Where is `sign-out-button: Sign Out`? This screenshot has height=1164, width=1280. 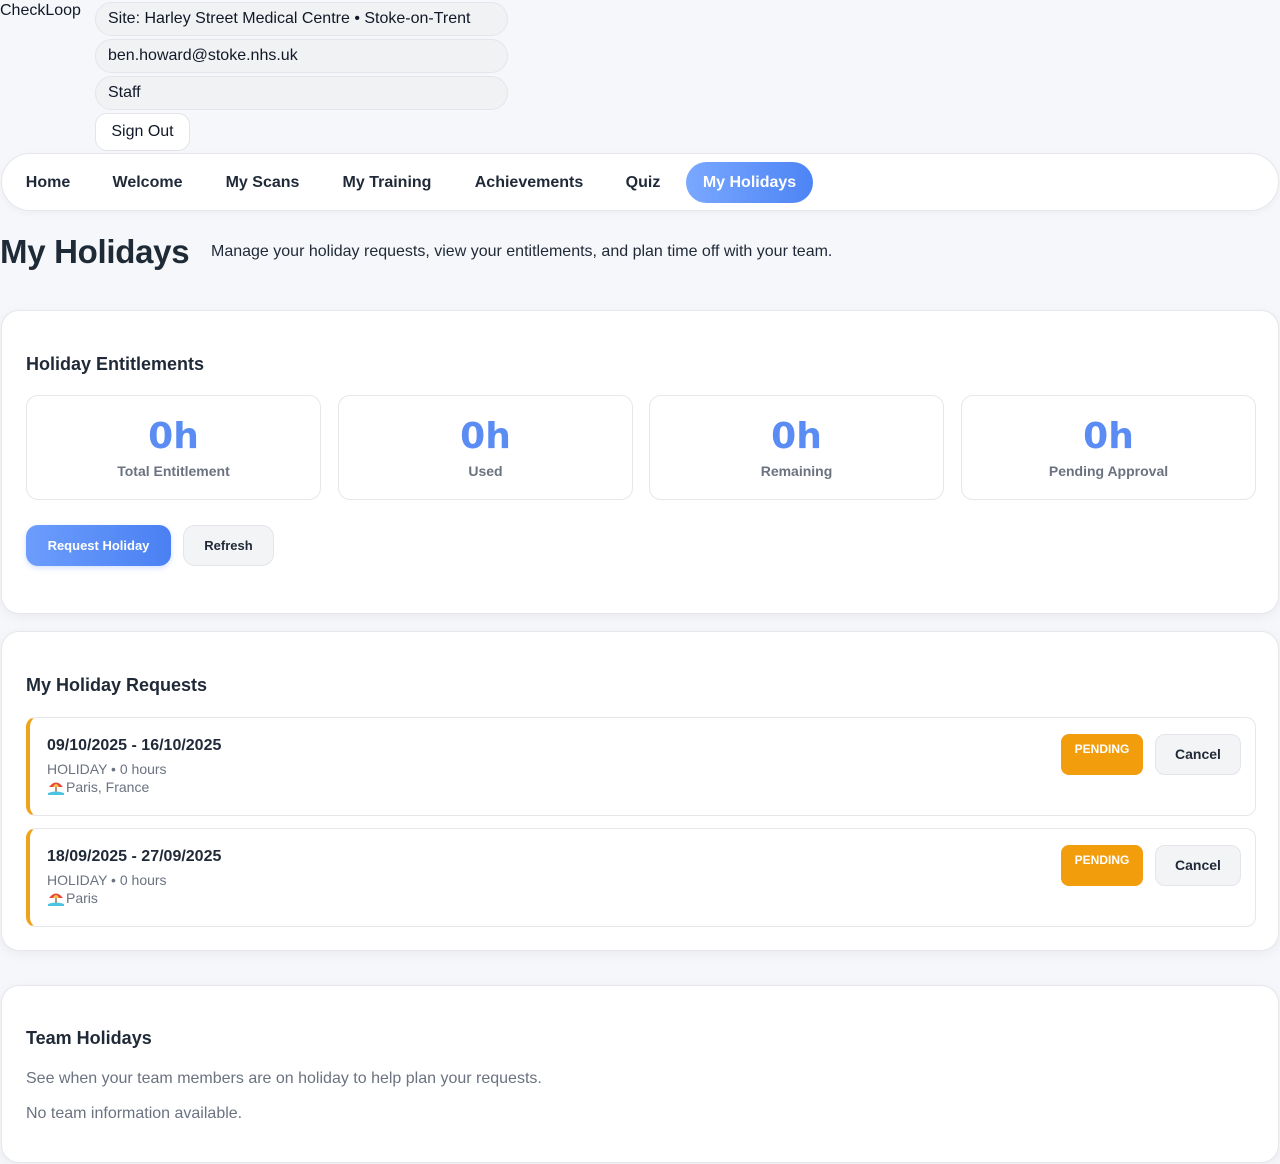
sign-out-button: Sign Out is located at coordinates (142, 132).